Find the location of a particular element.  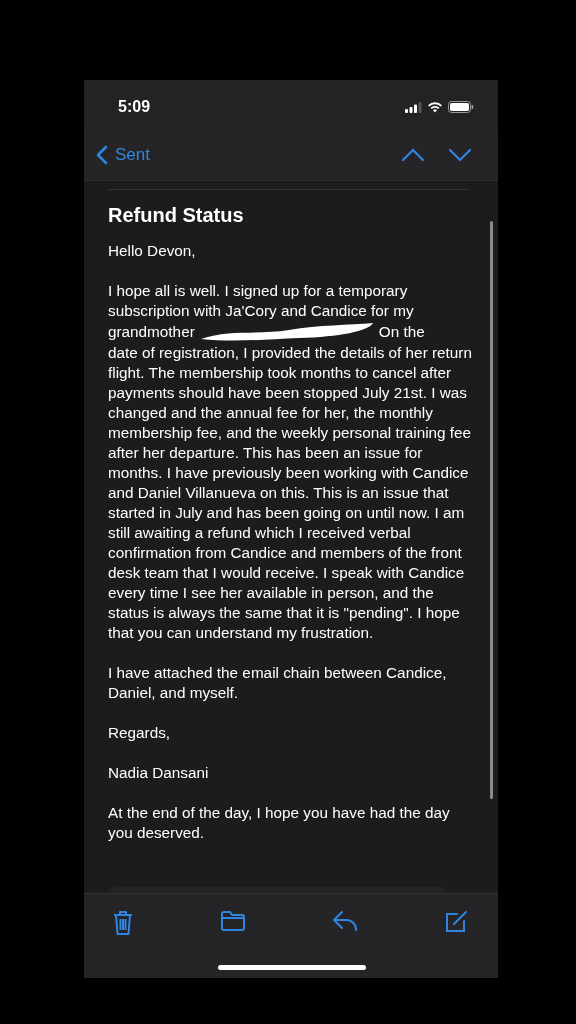

email-subject: Refund Status is located at coordinates (176, 215).